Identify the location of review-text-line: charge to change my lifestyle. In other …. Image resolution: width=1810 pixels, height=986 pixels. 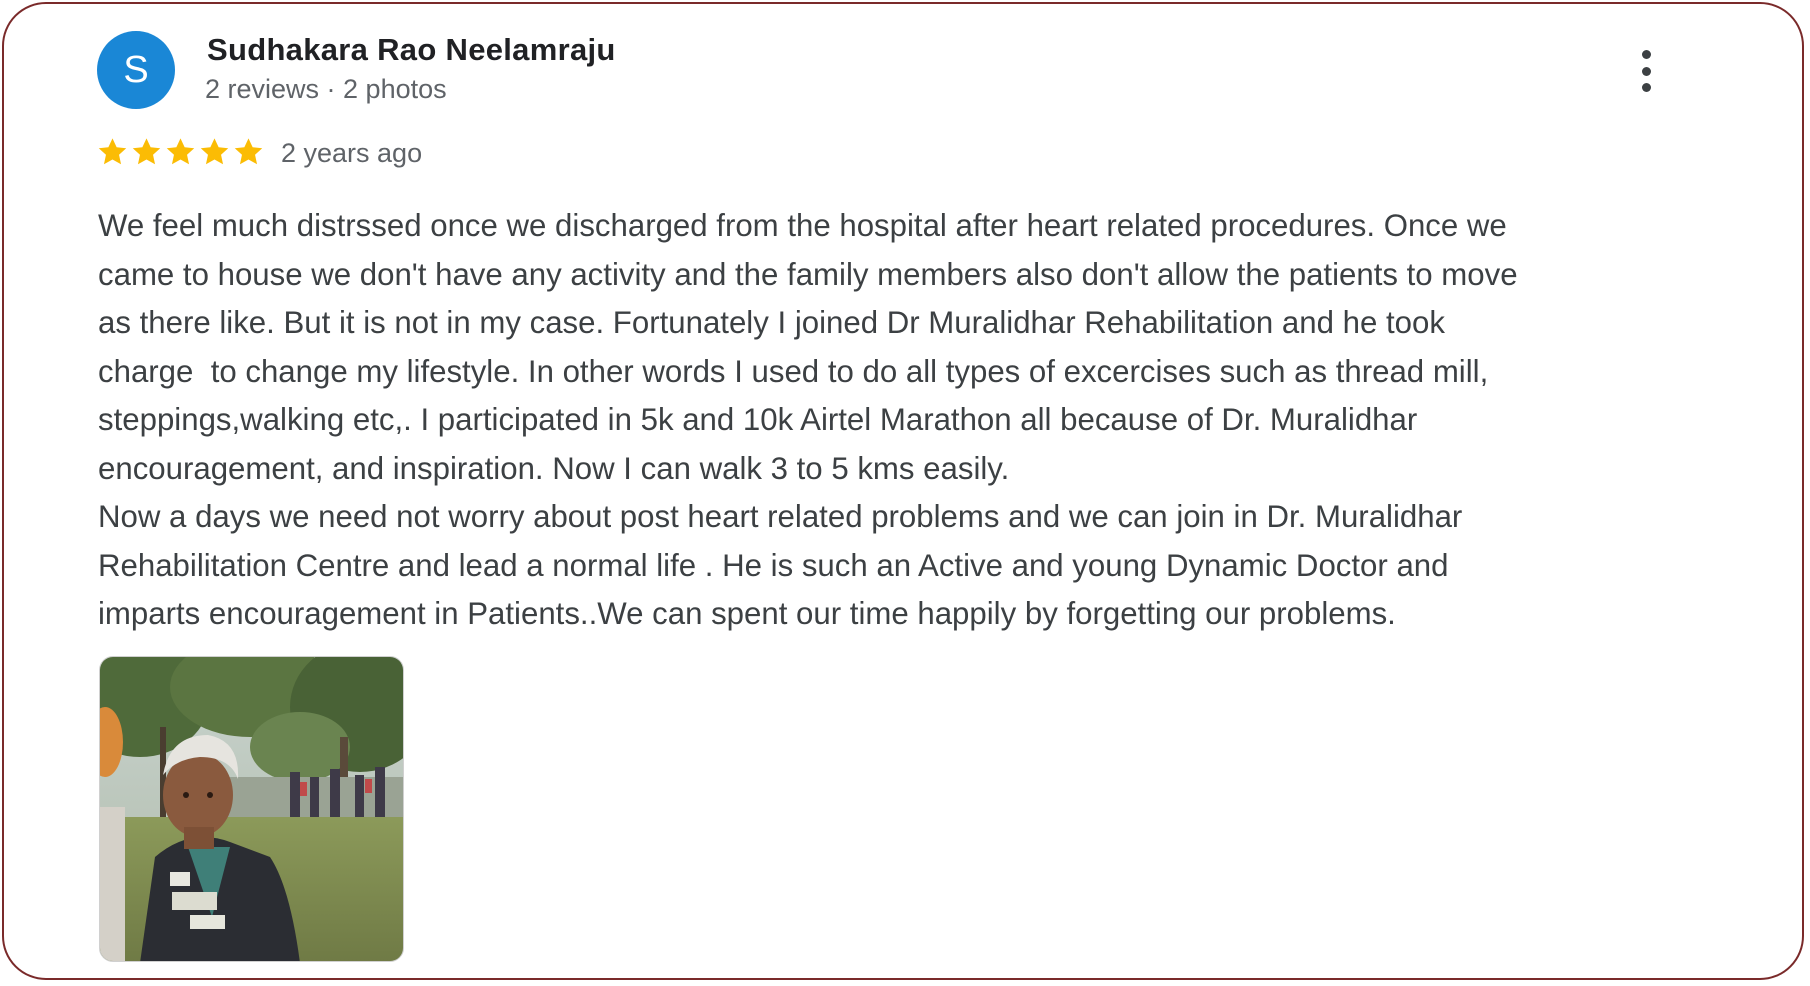
(793, 371).